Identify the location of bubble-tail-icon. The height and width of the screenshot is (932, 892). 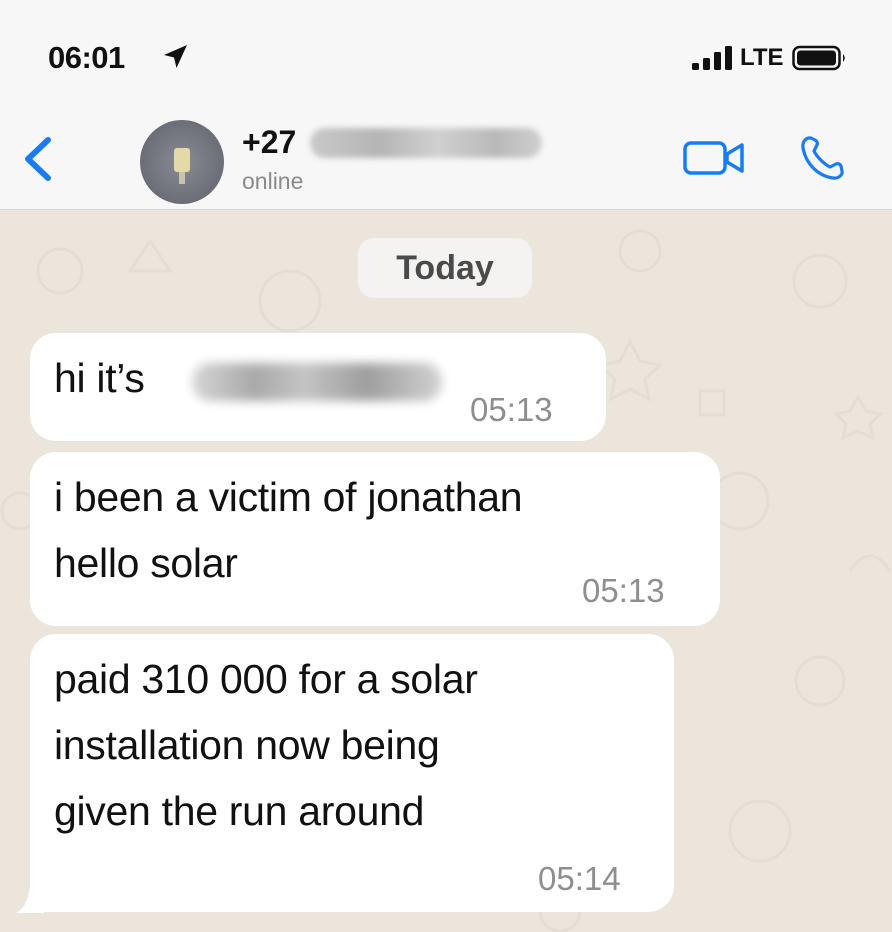
(30, 899).